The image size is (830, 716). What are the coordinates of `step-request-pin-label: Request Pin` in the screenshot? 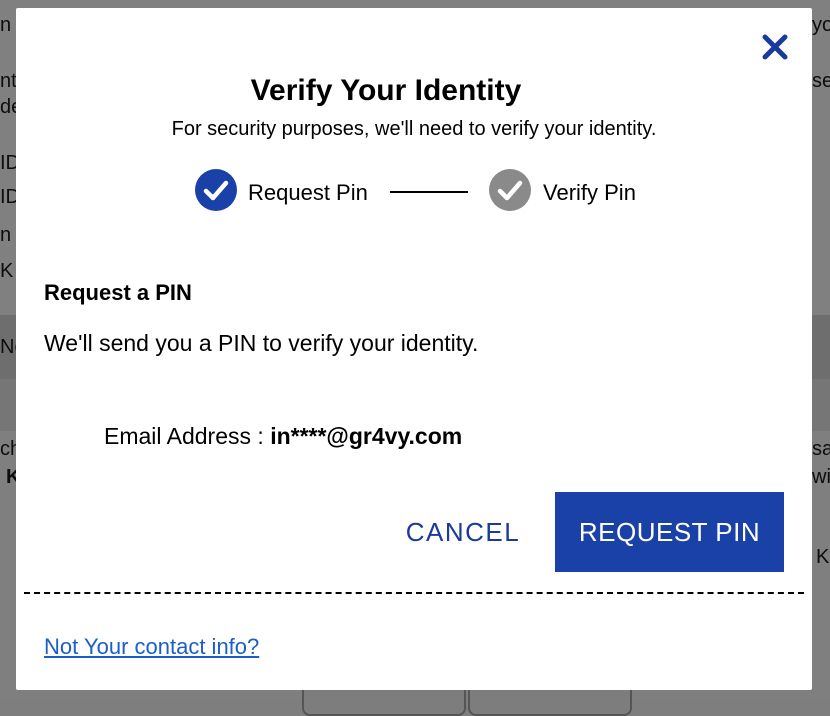 It's located at (308, 192).